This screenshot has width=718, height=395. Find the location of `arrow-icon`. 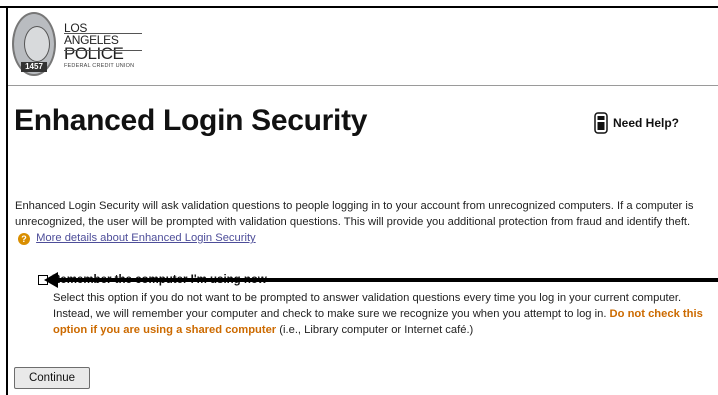

arrow-icon is located at coordinates (381, 280).